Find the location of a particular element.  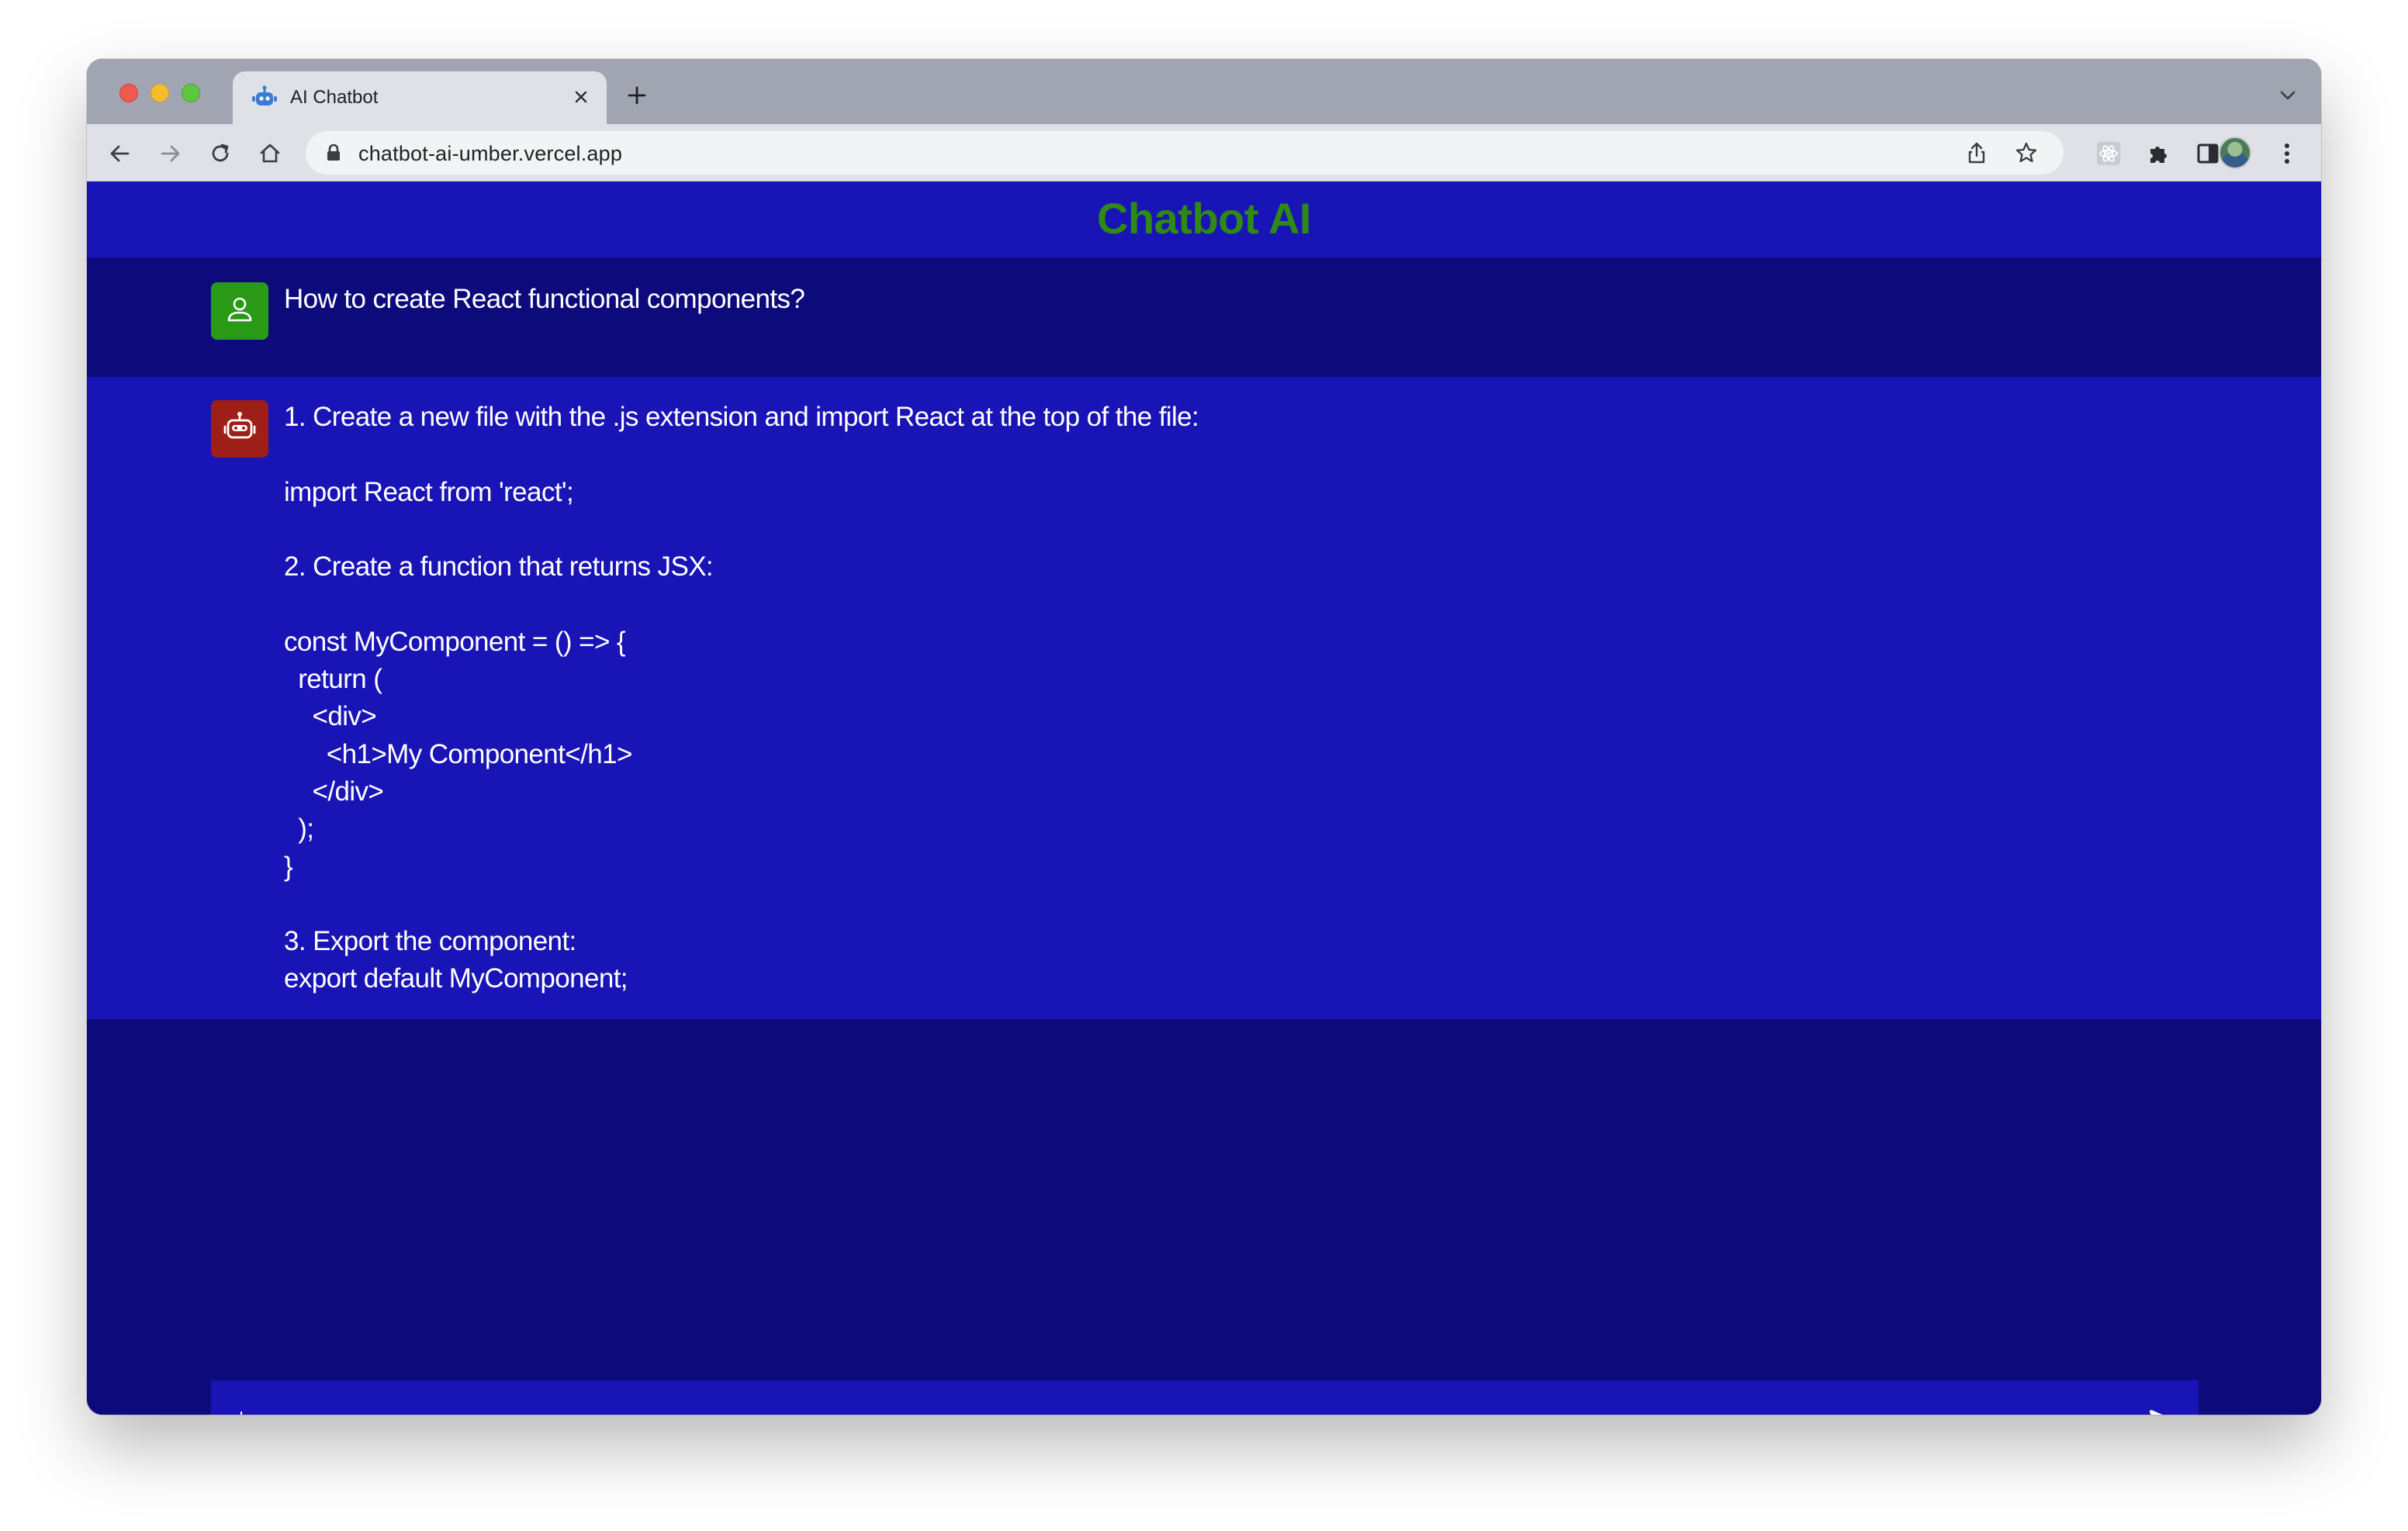

reload-icon is located at coordinates (220, 154).